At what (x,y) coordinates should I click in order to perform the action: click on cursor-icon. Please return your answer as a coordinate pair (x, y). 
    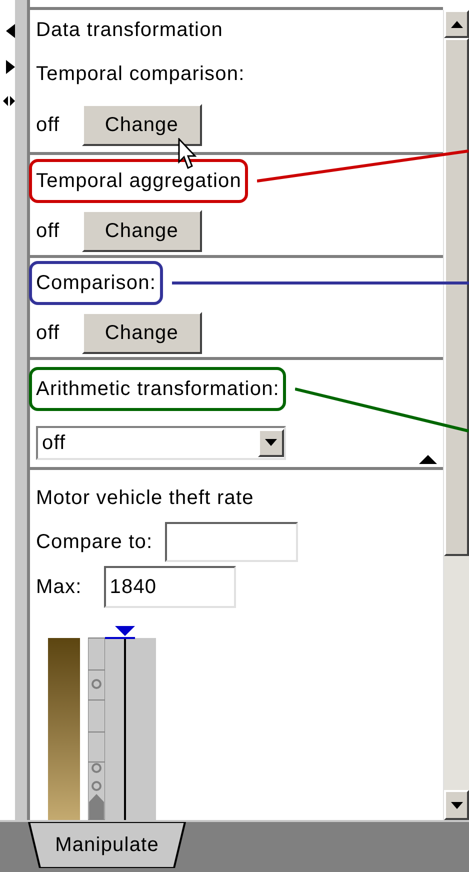
    Looking at the image, I should click on (188, 154).